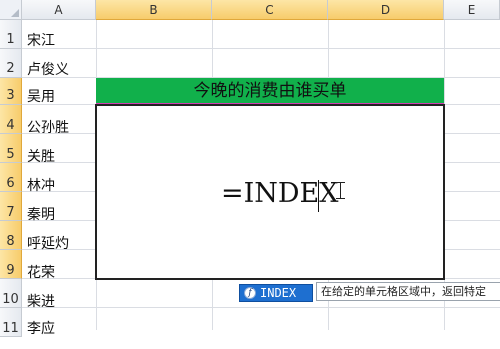  Describe the element at coordinates (11, 264) in the screenshot. I see `row-header-9: 9` at that location.